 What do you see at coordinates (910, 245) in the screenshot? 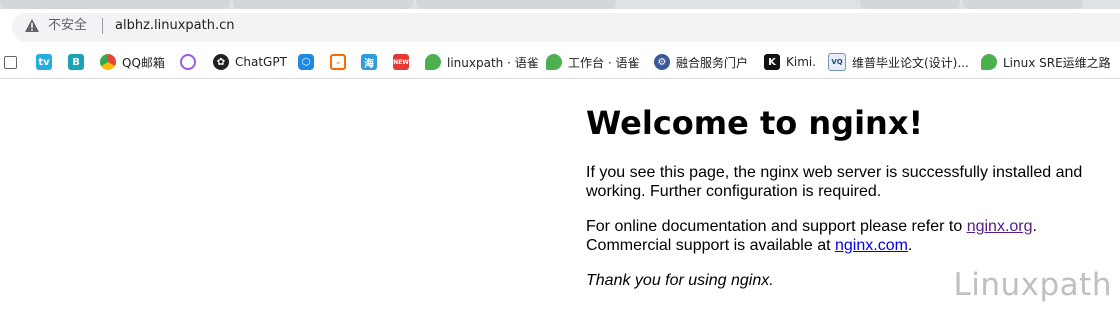
I see `commercial-period: .` at bounding box center [910, 245].